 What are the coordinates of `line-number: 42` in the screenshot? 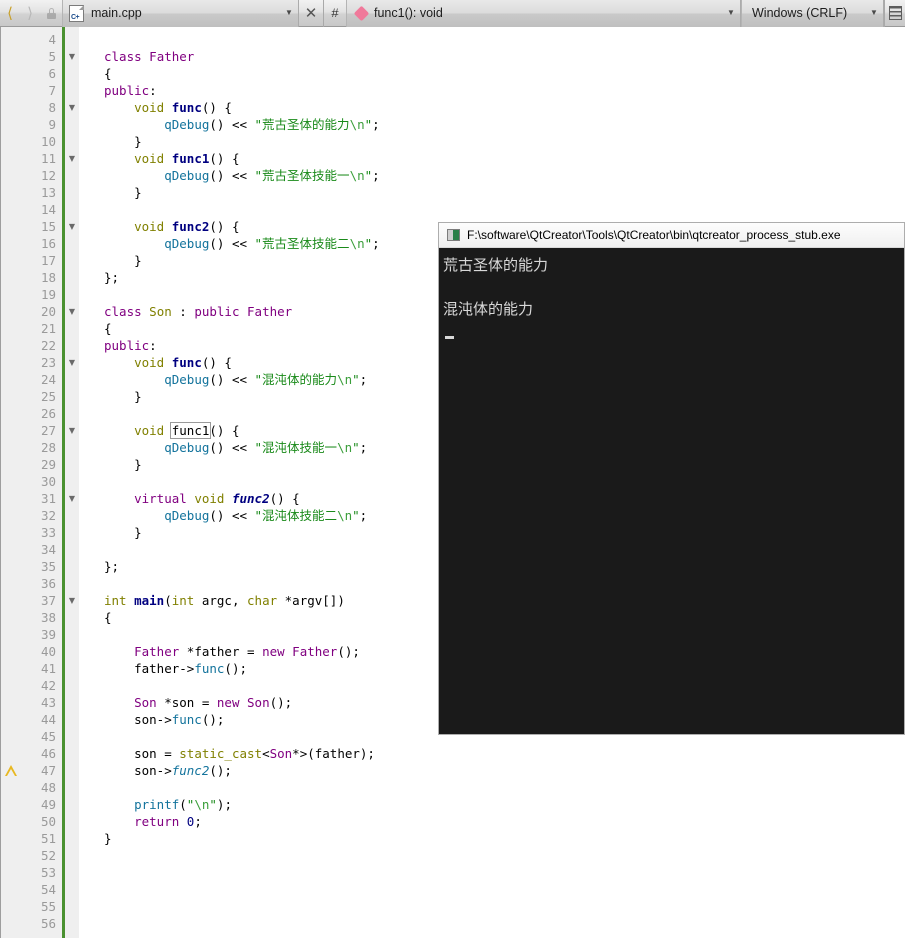 It's located at (48, 685).